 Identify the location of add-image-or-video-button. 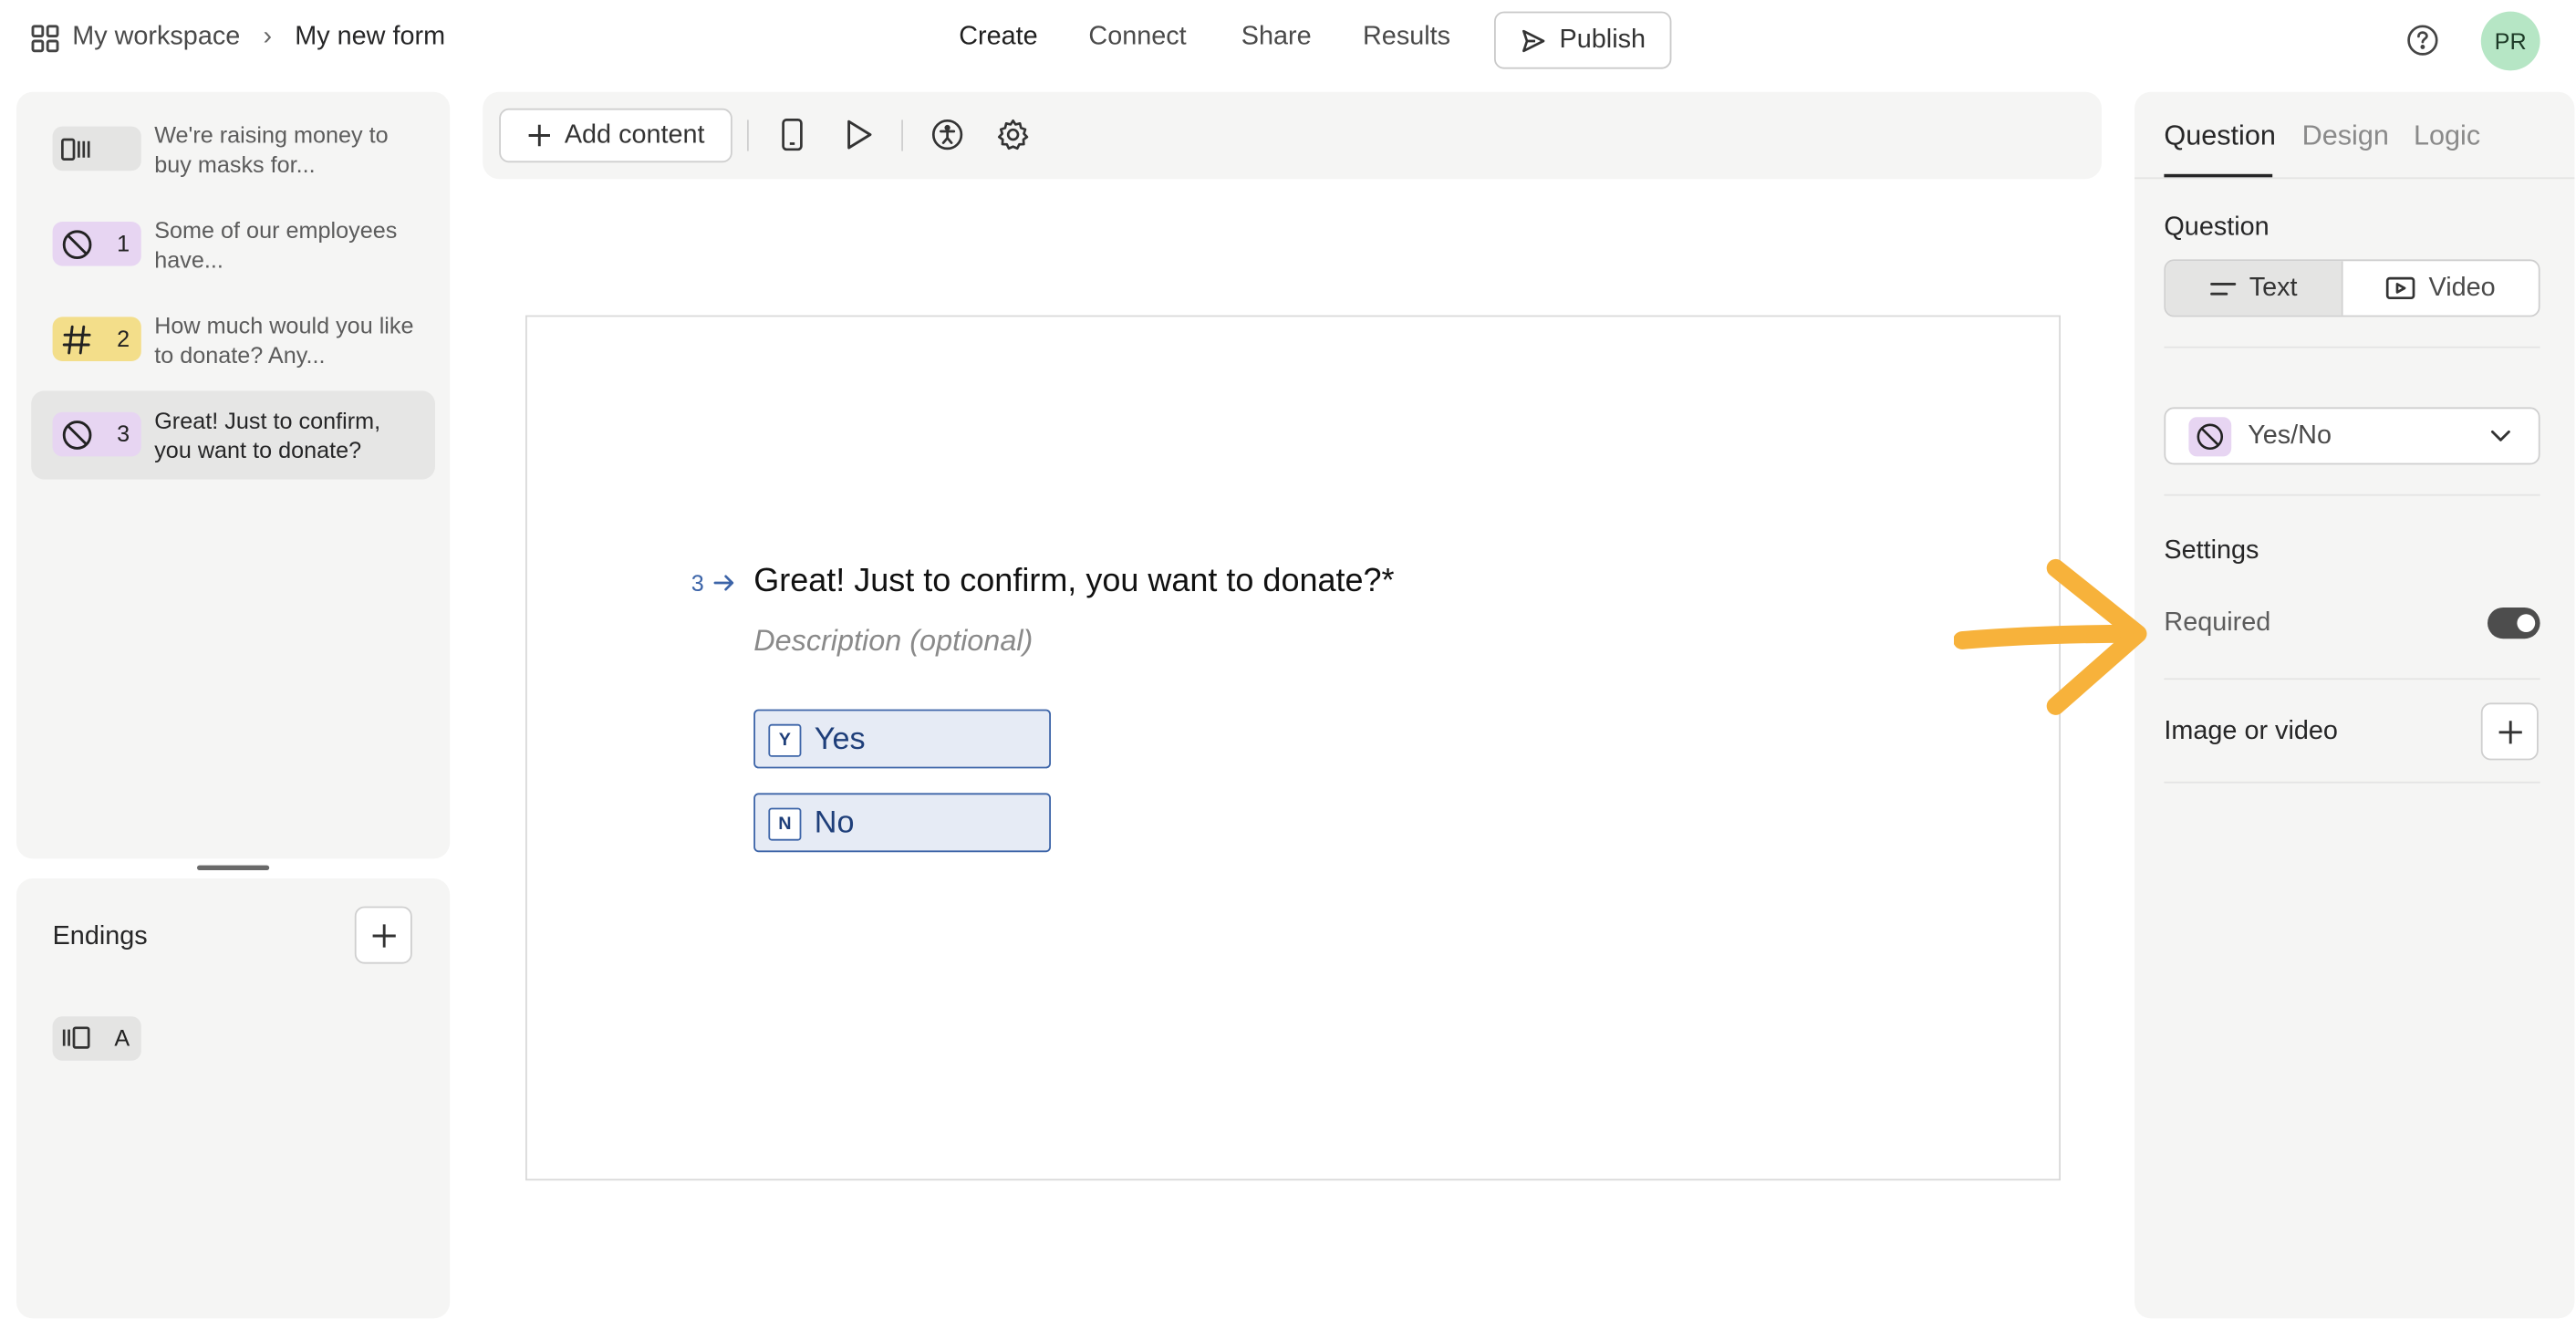
(2509, 732).